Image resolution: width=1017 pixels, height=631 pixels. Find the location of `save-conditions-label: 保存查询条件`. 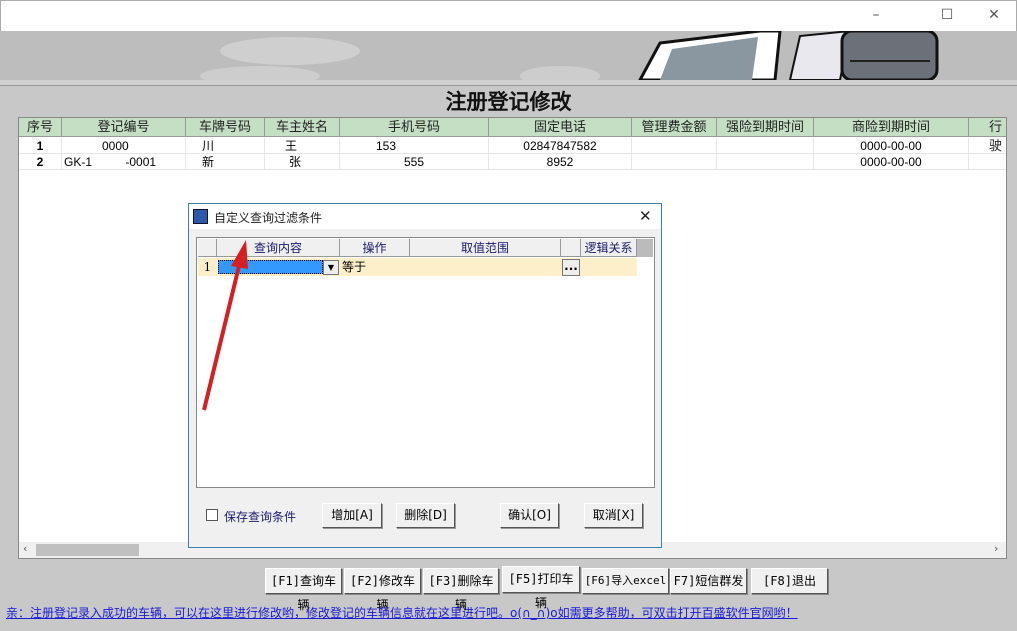

save-conditions-label: 保存查询条件 is located at coordinates (260, 517).